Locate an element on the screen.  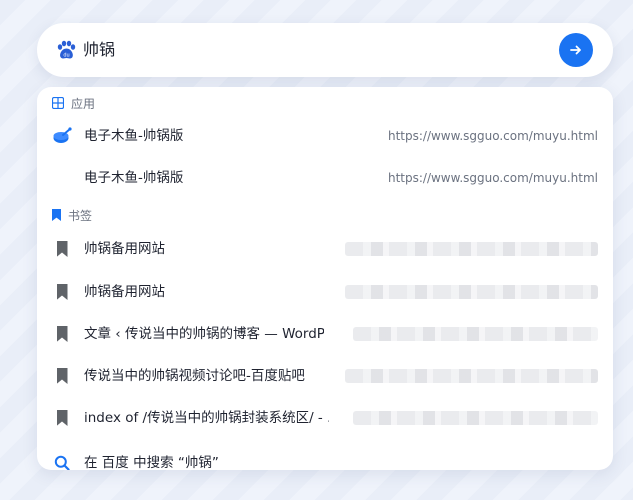
search-go-button is located at coordinates (576, 50).